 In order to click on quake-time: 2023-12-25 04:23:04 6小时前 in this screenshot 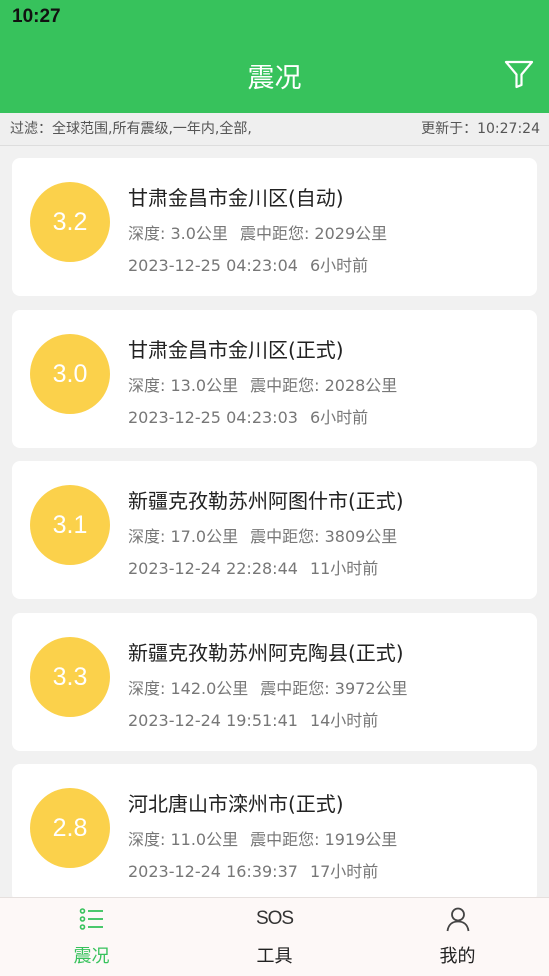, I will do `click(248, 264)`.